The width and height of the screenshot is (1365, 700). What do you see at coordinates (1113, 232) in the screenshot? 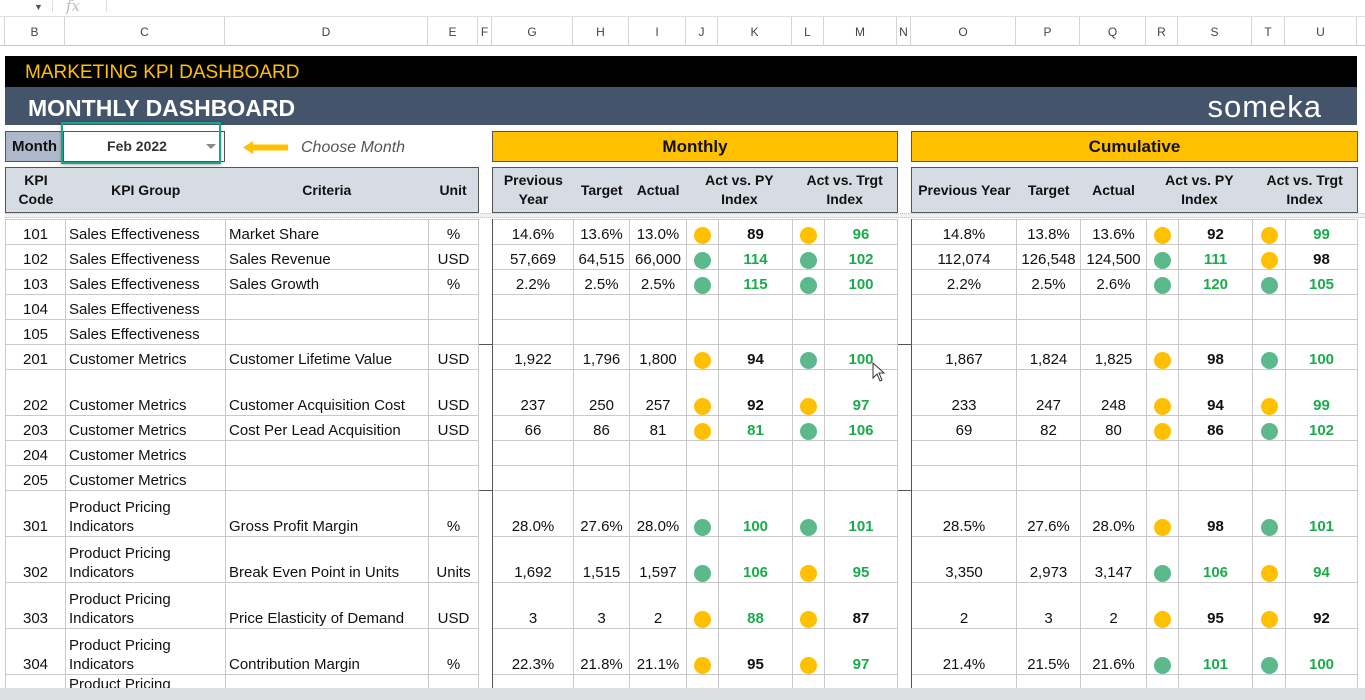
I see `cumulative-actual-cell: 13.6%` at bounding box center [1113, 232].